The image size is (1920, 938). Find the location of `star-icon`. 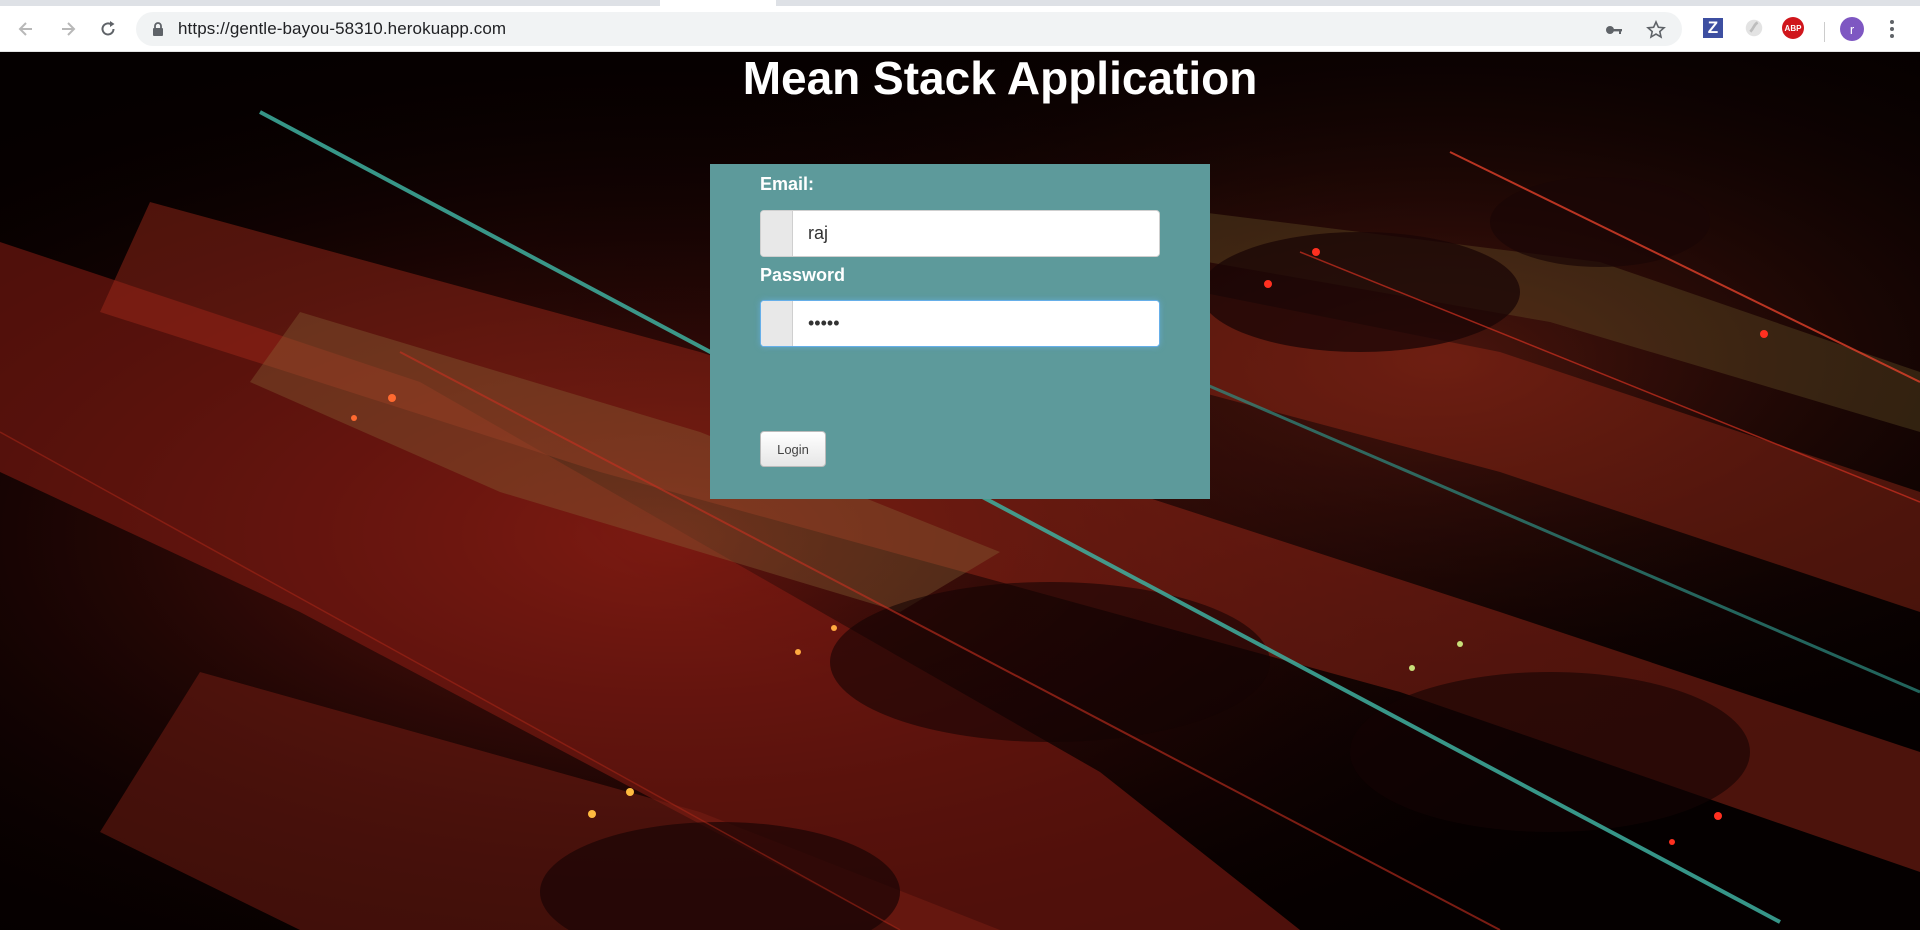

star-icon is located at coordinates (1656, 30).